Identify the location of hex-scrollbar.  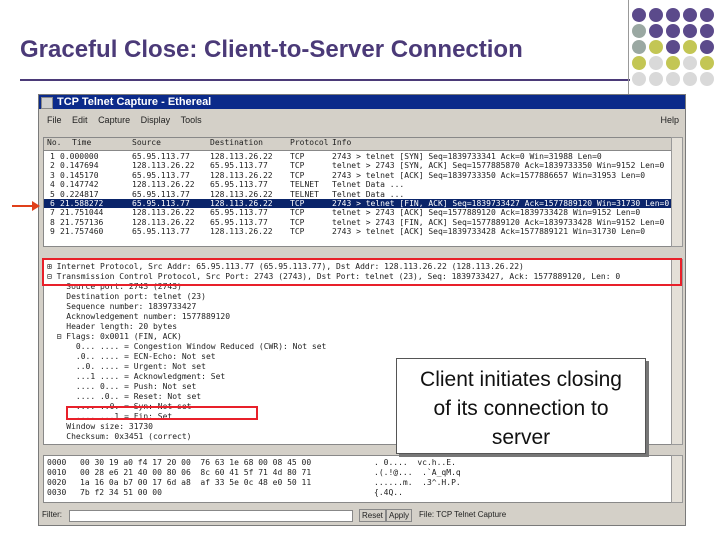
(677, 479).